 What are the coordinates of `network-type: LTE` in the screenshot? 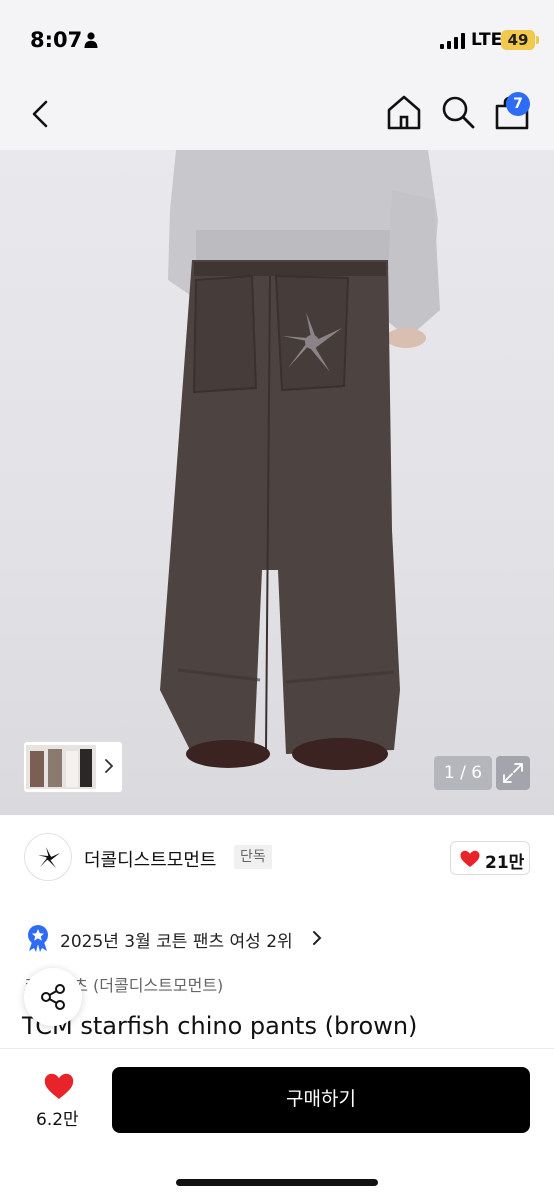 It's located at (487, 40).